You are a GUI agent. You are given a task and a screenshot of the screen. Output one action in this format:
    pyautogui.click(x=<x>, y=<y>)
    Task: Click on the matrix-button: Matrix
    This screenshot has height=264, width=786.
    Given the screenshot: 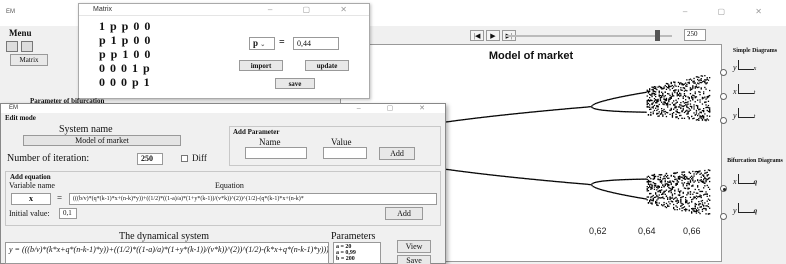 What is the action you would take?
    pyautogui.click(x=29, y=60)
    